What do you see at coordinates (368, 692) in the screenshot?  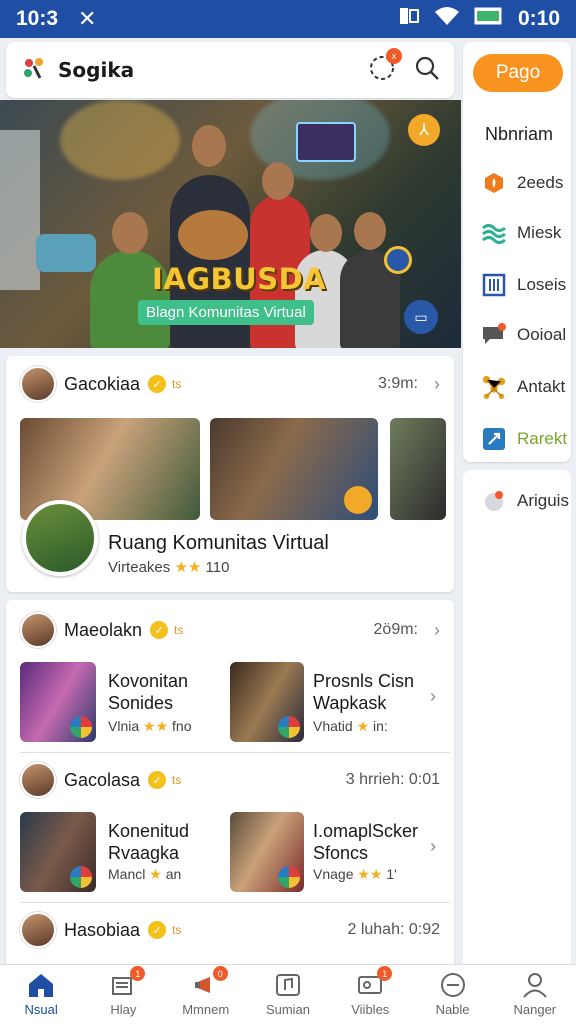 I see `item-title: Prosnls Cisn Wapkask` at bounding box center [368, 692].